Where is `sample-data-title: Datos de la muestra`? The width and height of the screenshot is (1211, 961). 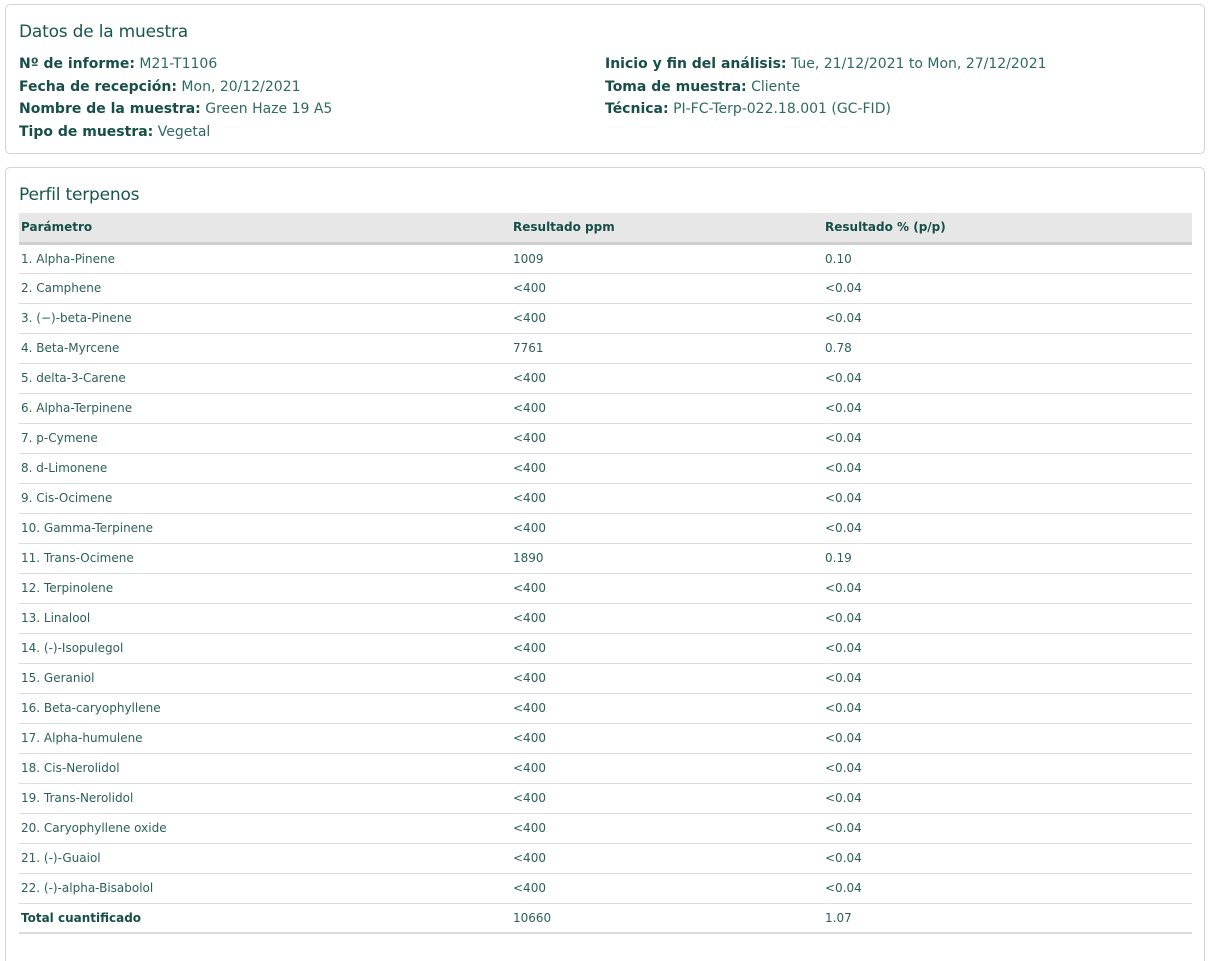
sample-data-title: Datos de la muestra is located at coordinates (103, 32).